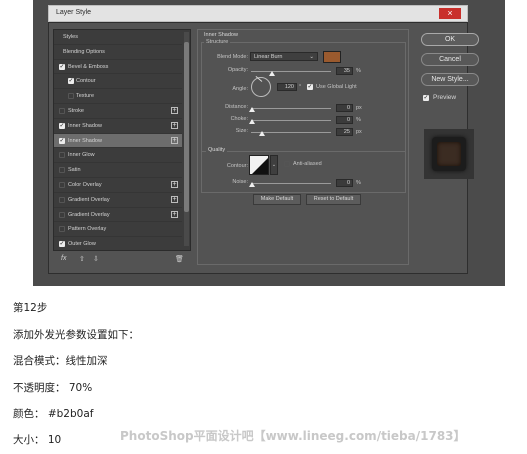  What do you see at coordinates (344, 120) in the screenshot?
I see `choke-input: 0` at bounding box center [344, 120].